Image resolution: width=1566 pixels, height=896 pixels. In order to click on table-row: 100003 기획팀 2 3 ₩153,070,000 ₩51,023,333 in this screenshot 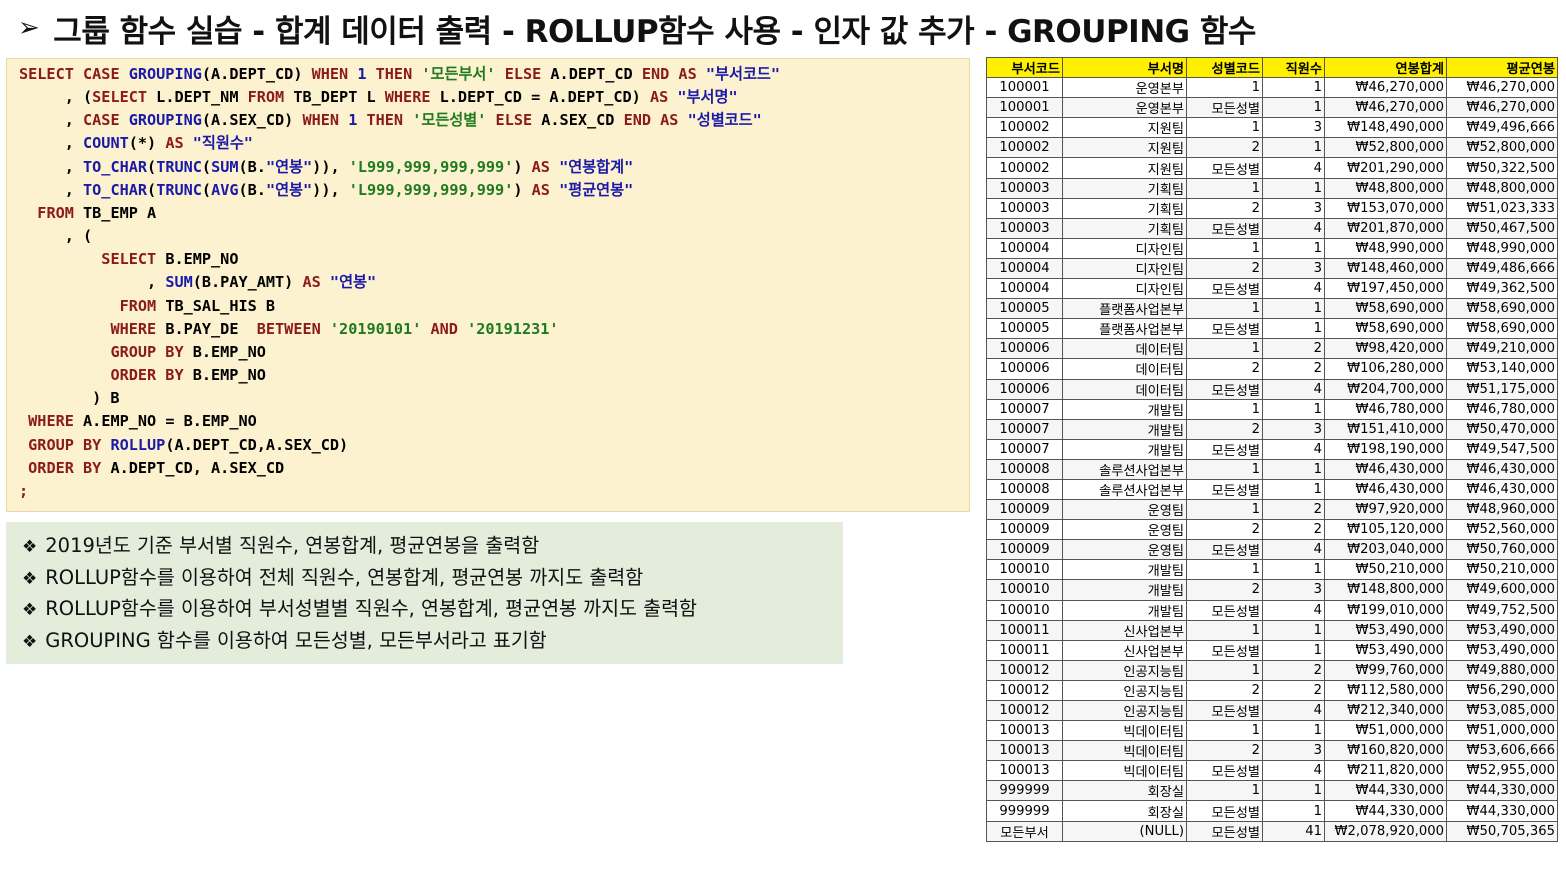, I will do `click(1272, 208)`.